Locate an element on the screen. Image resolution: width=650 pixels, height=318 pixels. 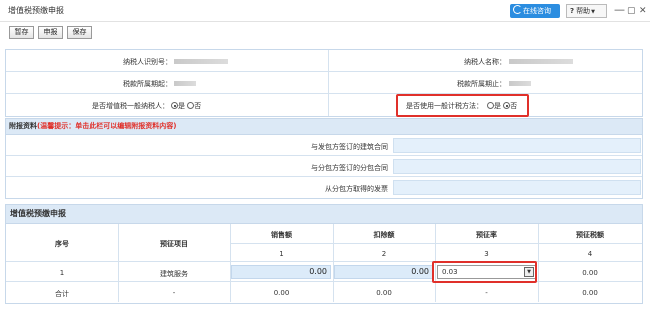
tax-header: 预征税额 is located at coordinates (590, 235).